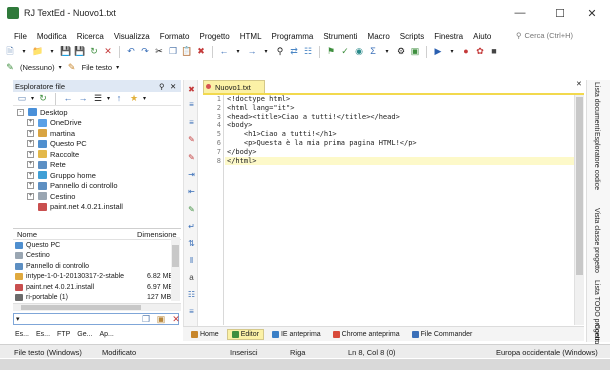  Describe the element at coordinates (191, 191) in the screenshot. I see `outdent-icon: ⇤` at that location.